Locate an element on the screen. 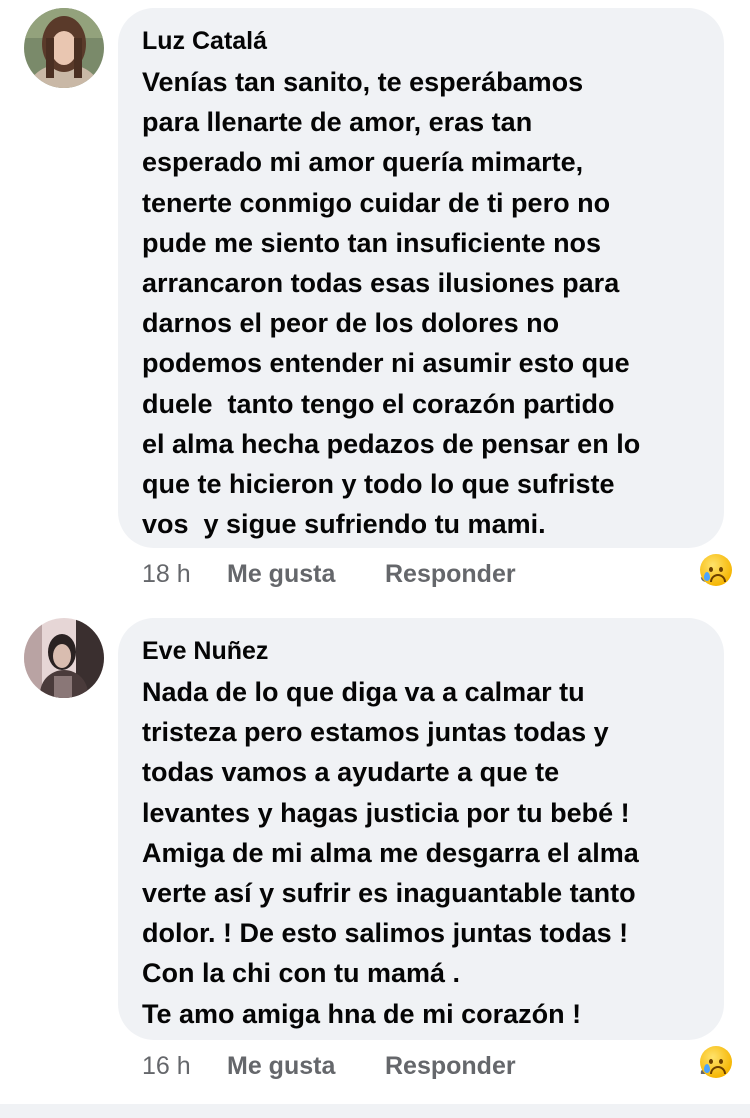 The height and width of the screenshot is (1118, 750). comment-actions: 18 h Me gusta Responder 5 is located at coordinates (437, 574).